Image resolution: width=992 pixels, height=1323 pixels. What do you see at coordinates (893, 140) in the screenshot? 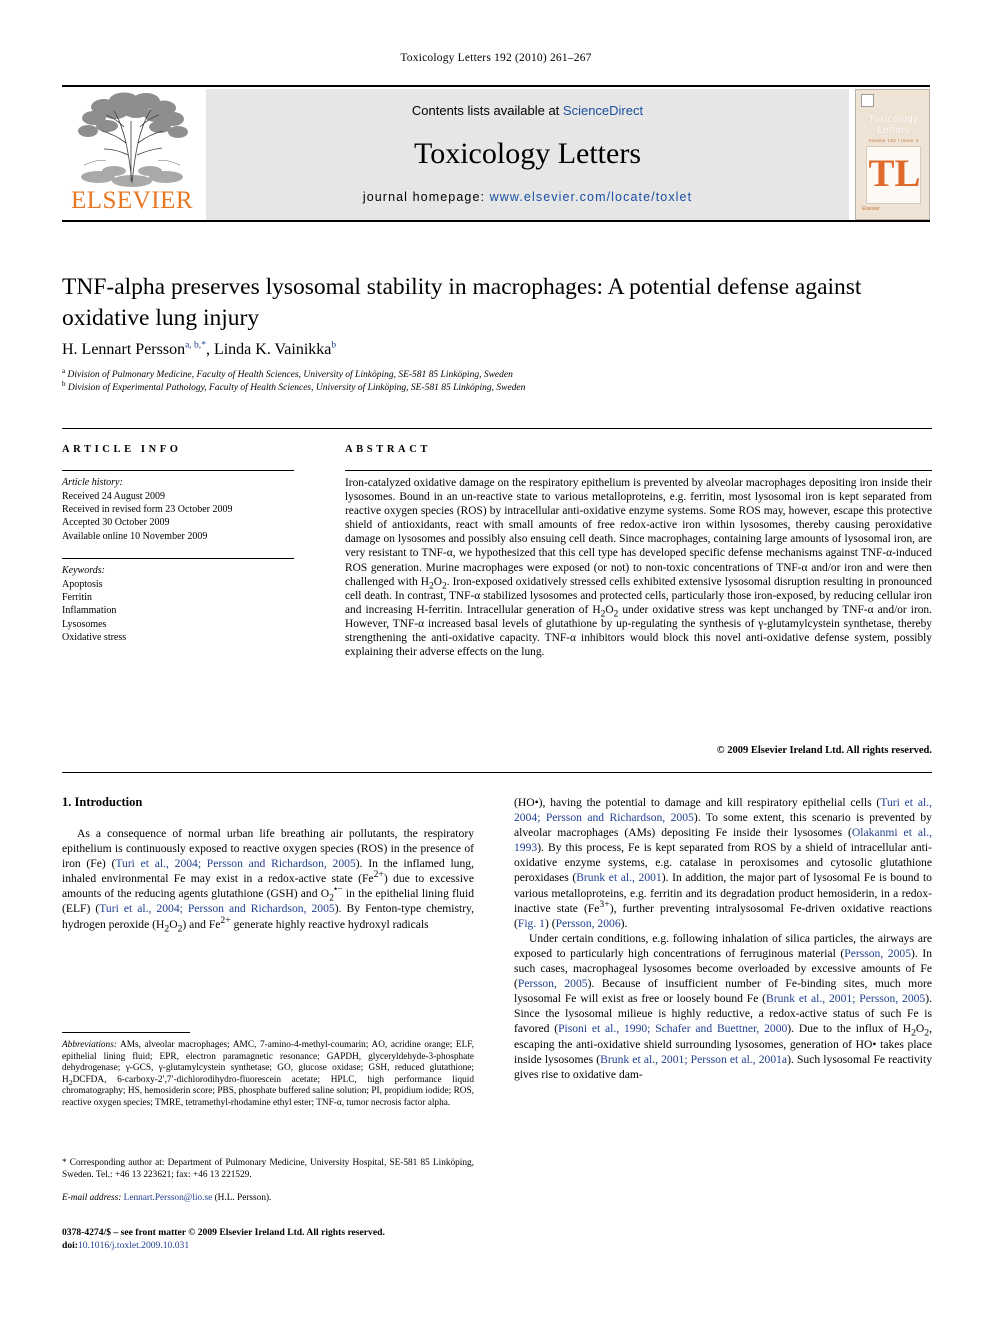
I see `cover-subtitle: Volume 192 / Issue 3` at bounding box center [893, 140].